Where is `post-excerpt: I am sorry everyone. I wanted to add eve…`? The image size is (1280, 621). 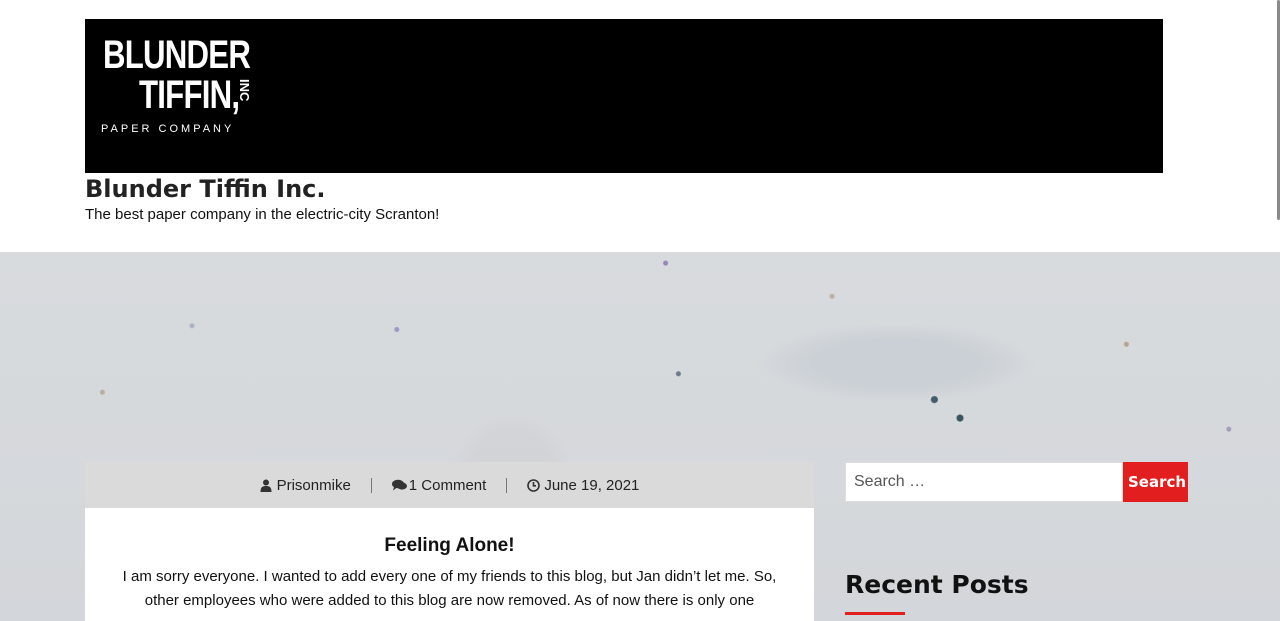 post-excerpt: I am sorry everyone. I wanted to add eve… is located at coordinates (449, 588).